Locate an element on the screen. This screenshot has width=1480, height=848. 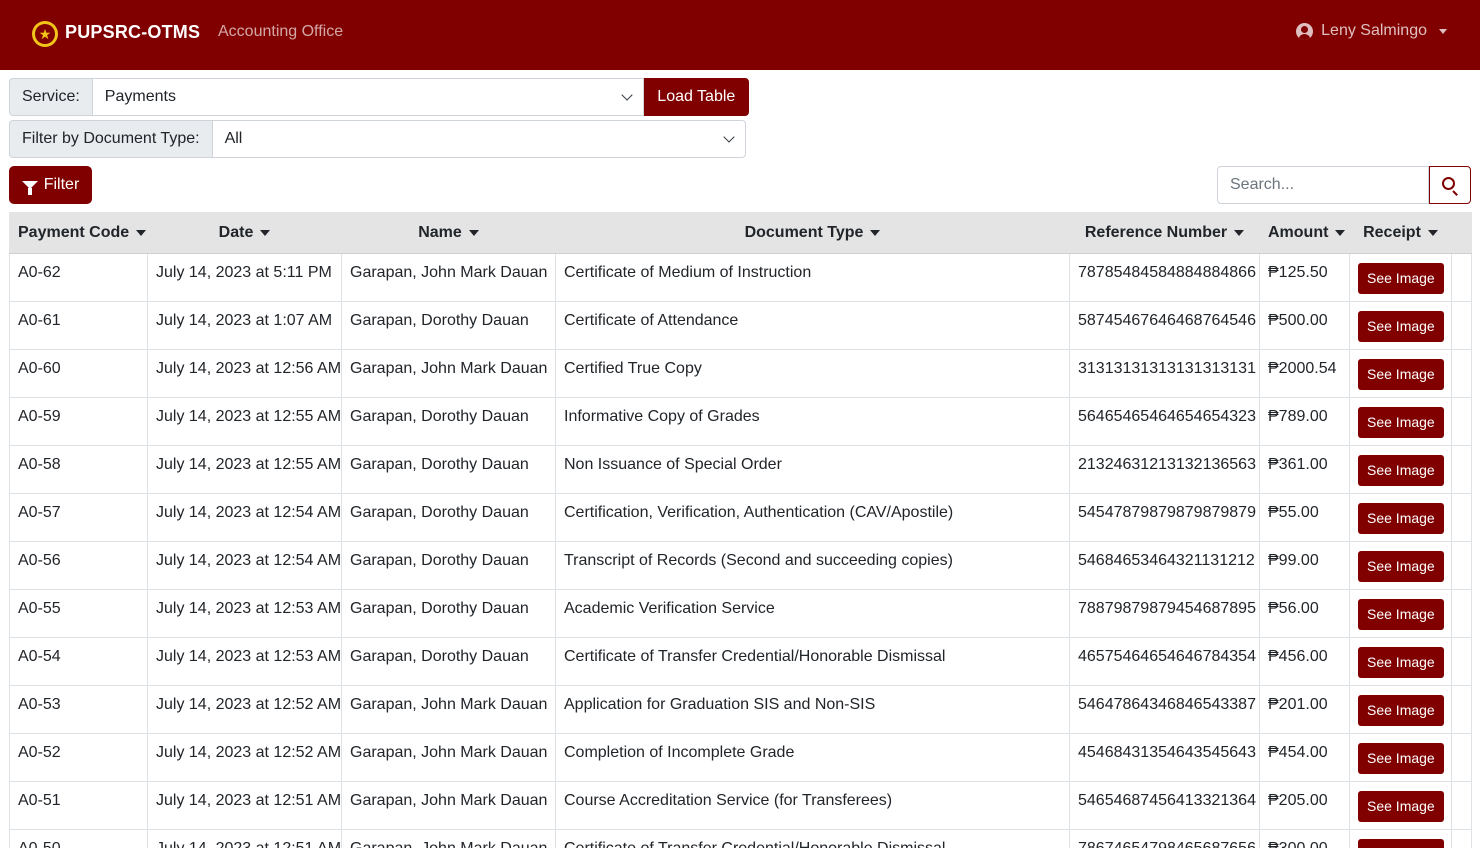
filter-button: Filter is located at coordinates (50, 185).